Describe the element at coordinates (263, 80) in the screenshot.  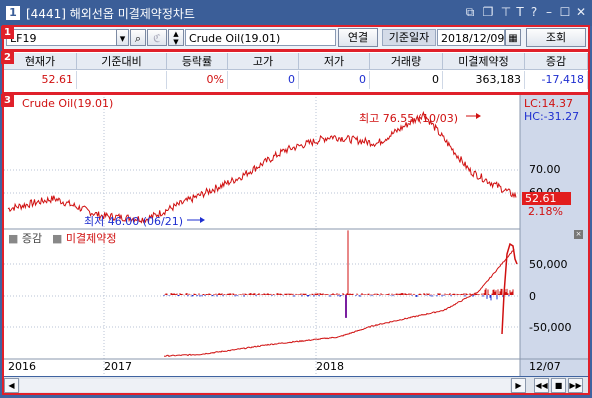
I see `value-high: 0` at that location.